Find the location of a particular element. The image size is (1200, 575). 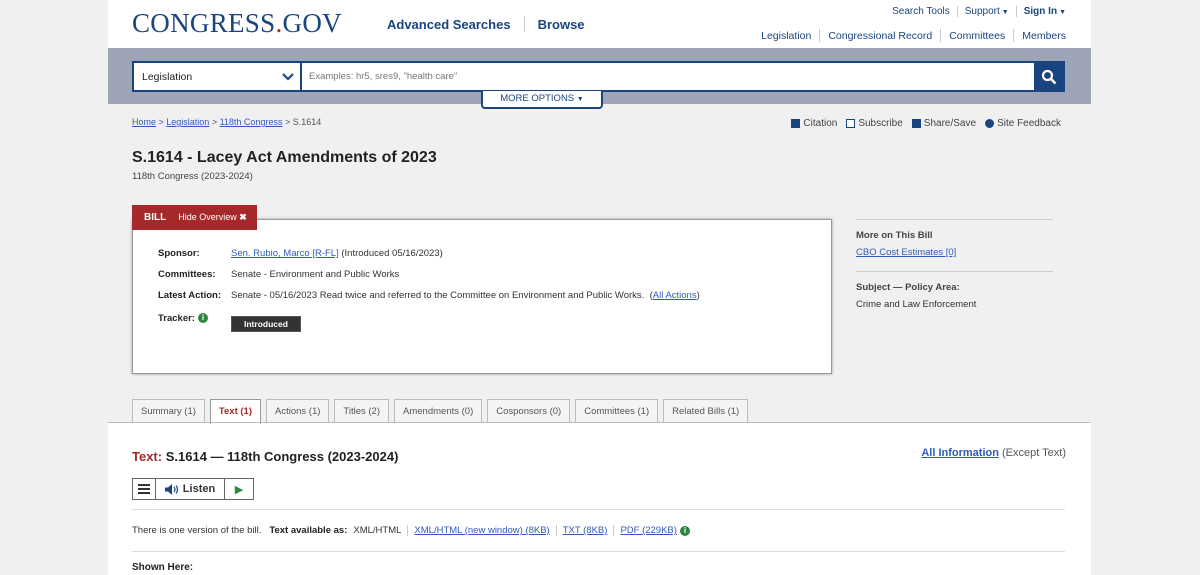

search-bar-region: Legislation MORE OPTIONS ▼ is located at coordinates (599, 78).